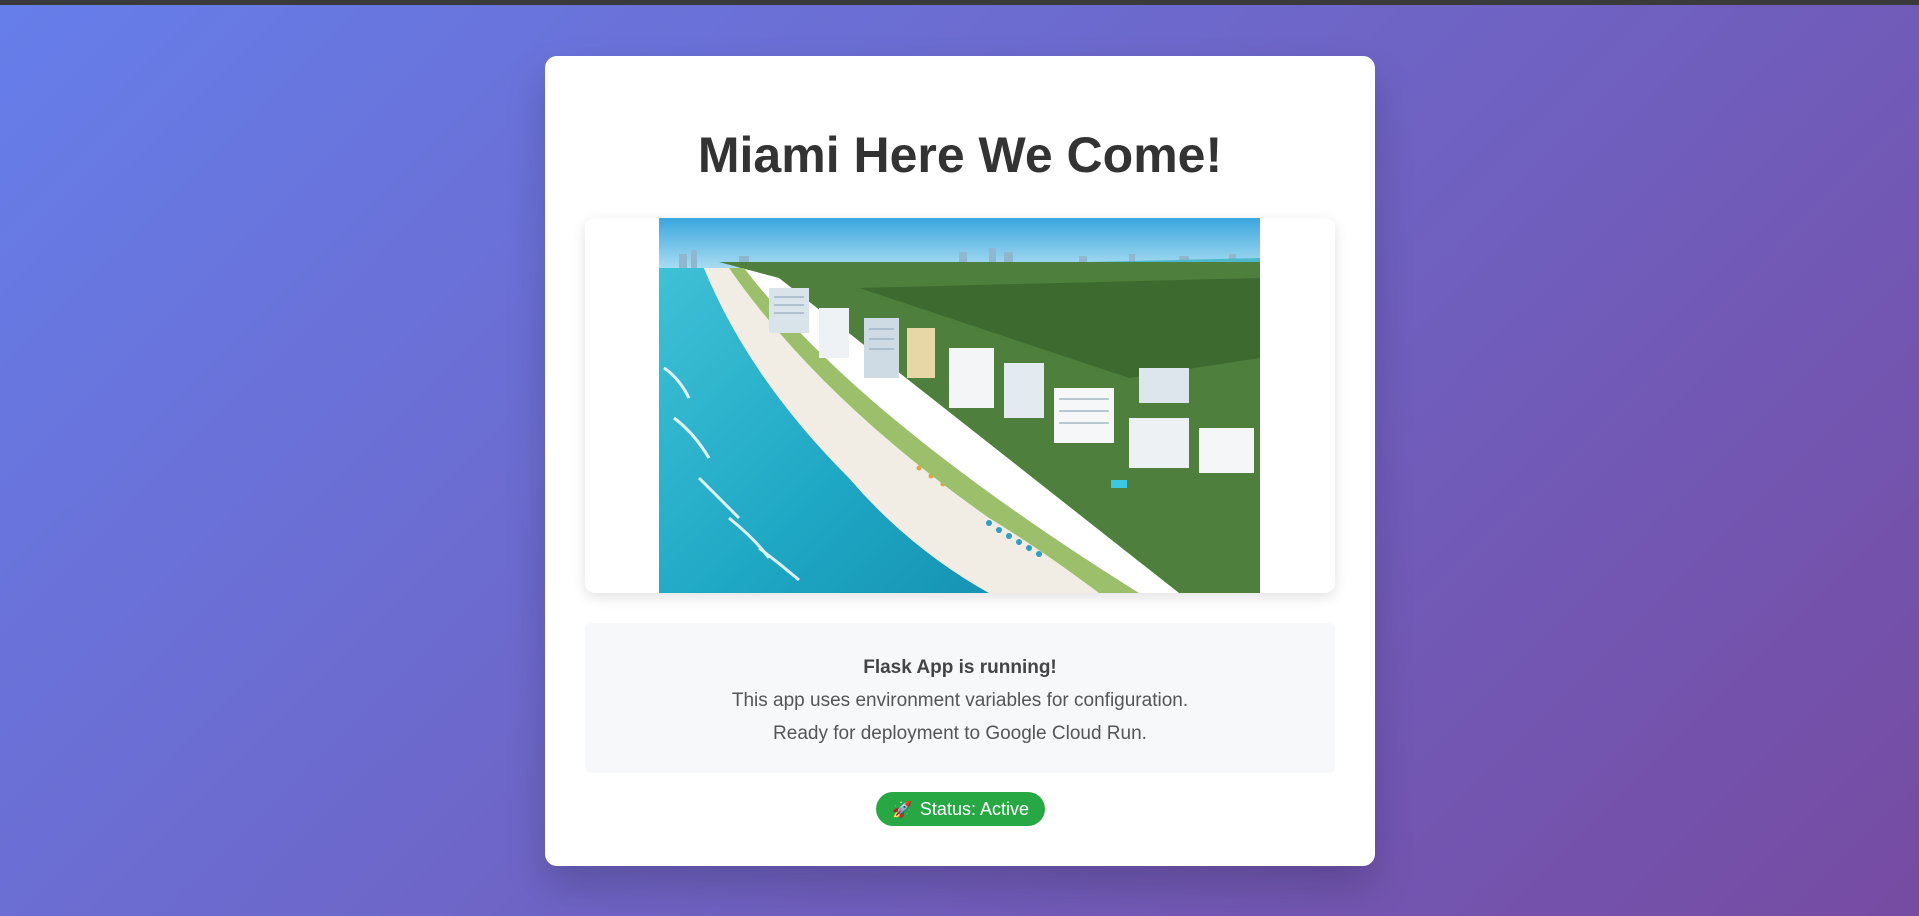 Image resolution: width=1919 pixels, height=916 pixels. What do you see at coordinates (959, 2) in the screenshot?
I see `browser-top-bar` at bounding box center [959, 2].